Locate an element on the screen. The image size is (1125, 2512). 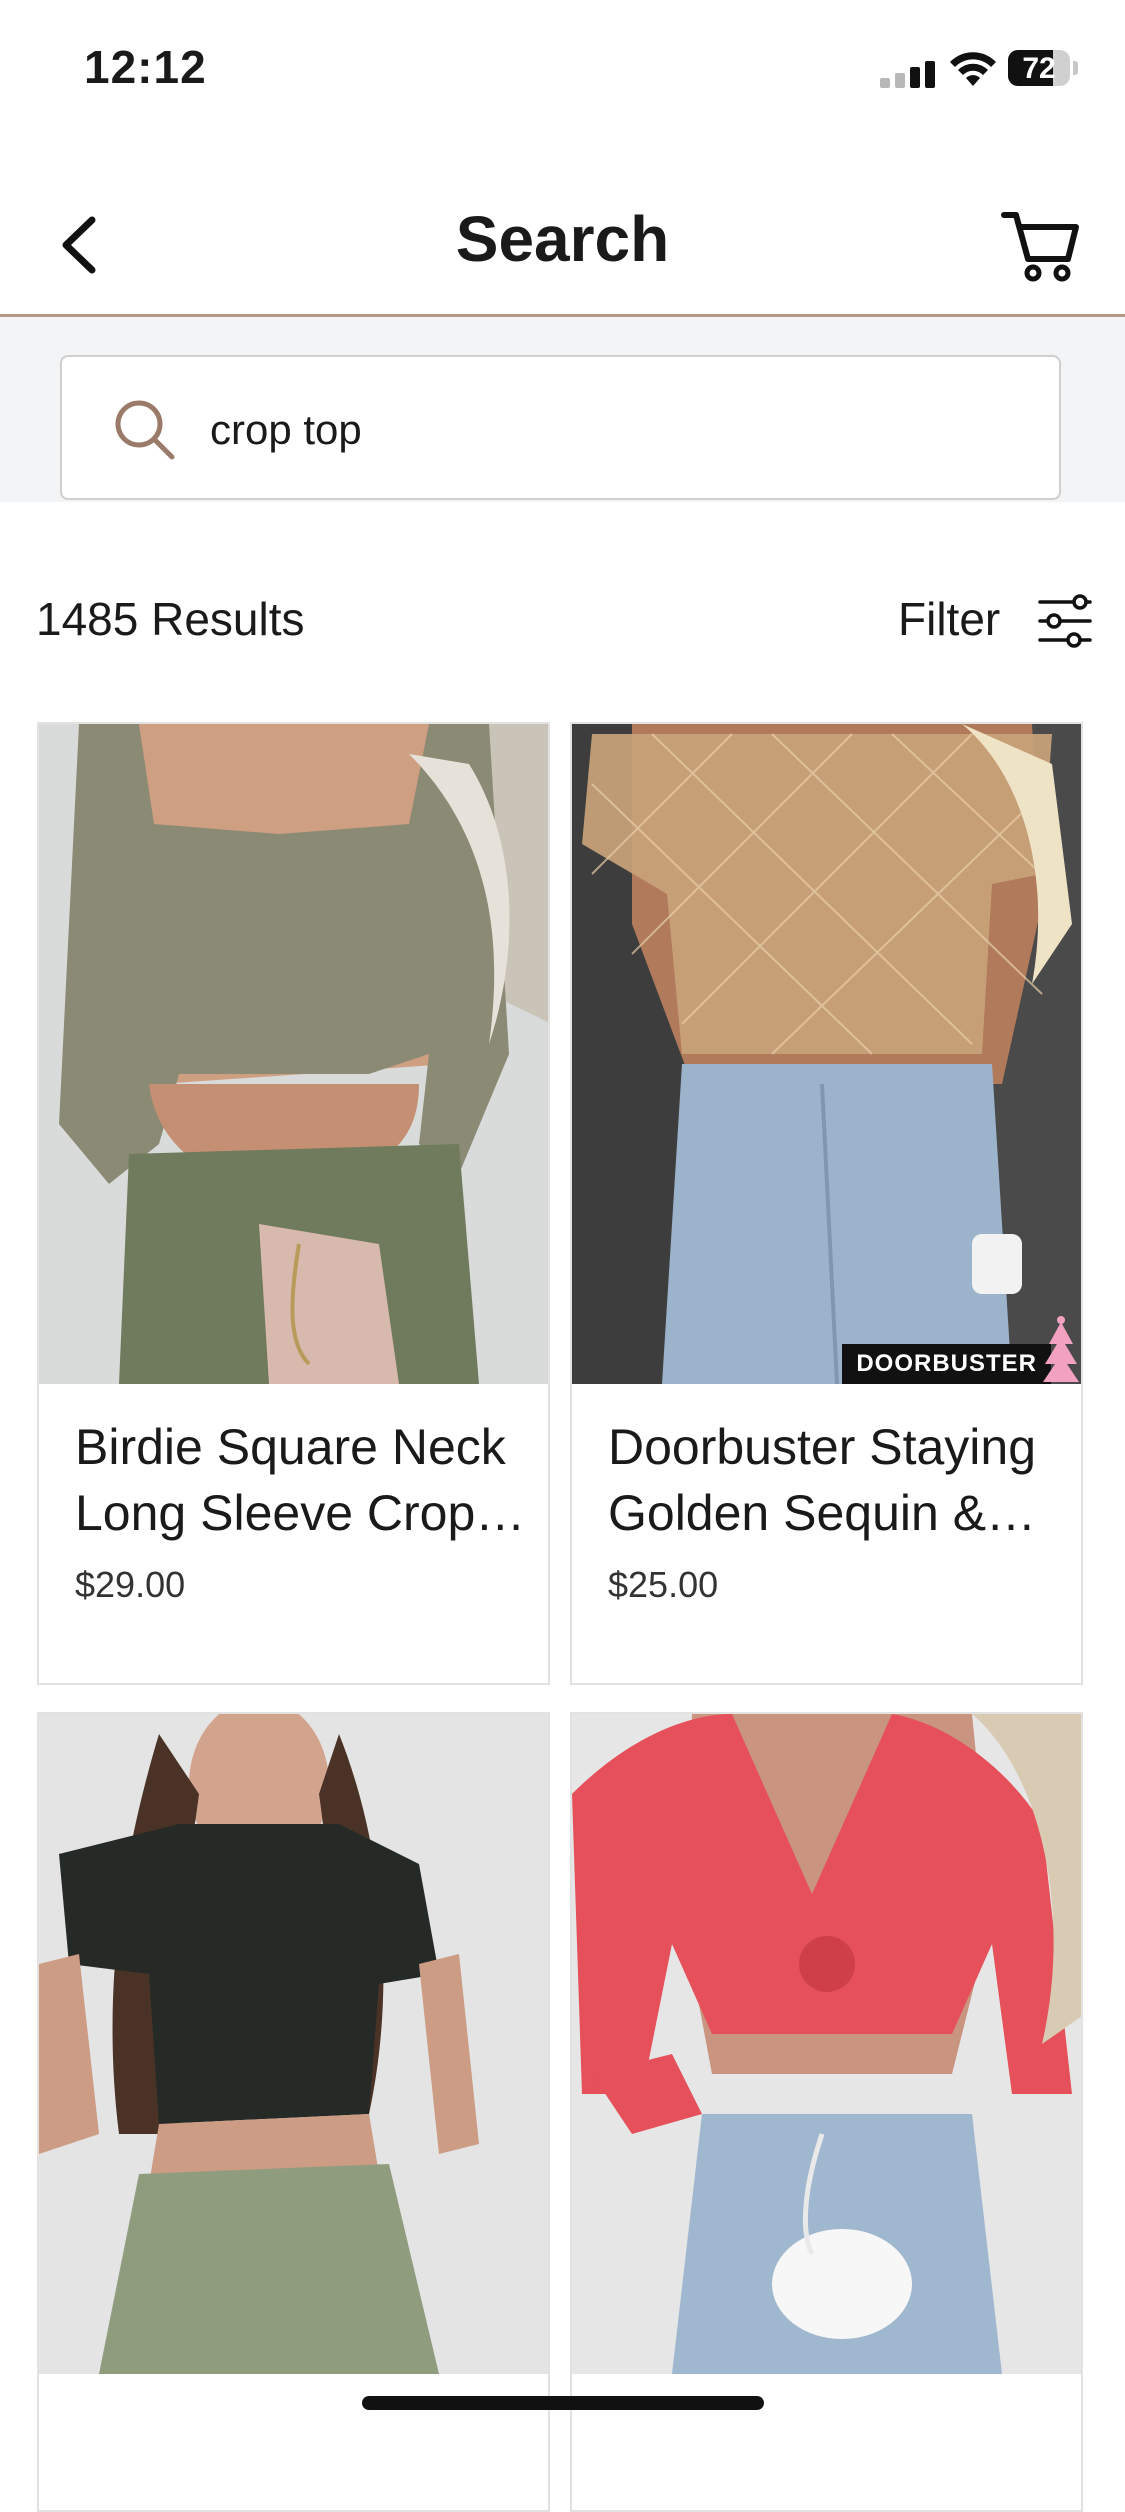
search-input is located at coordinates (610, 430).